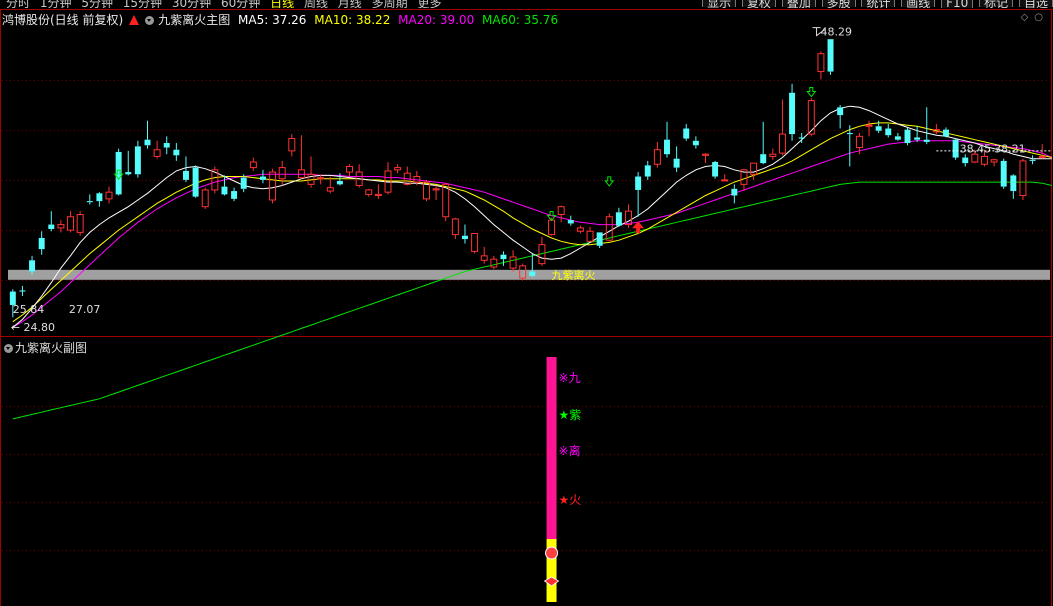  Describe the element at coordinates (150, 20) in the screenshot. I see `indicator-dropdown-icon` at that location.